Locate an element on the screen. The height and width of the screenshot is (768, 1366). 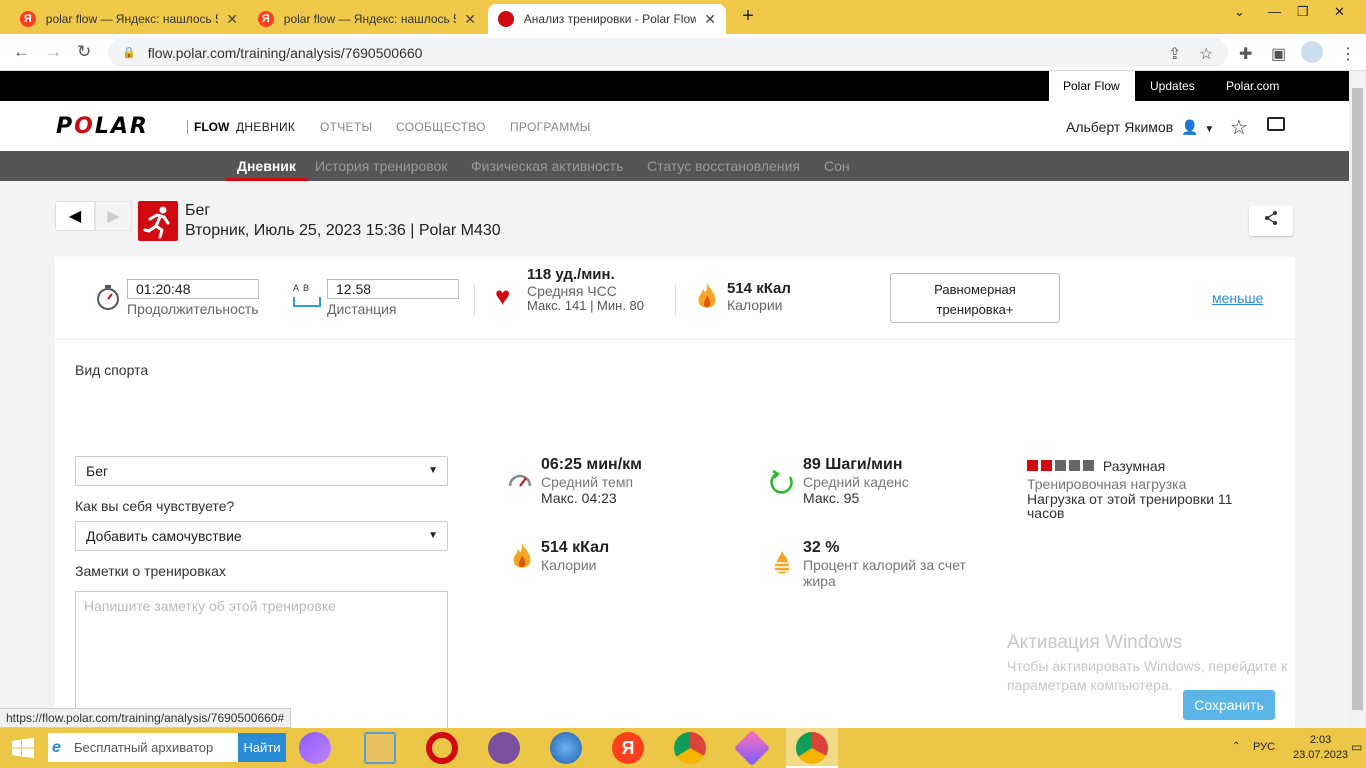
running-icon is located at coordinates (158, 221).